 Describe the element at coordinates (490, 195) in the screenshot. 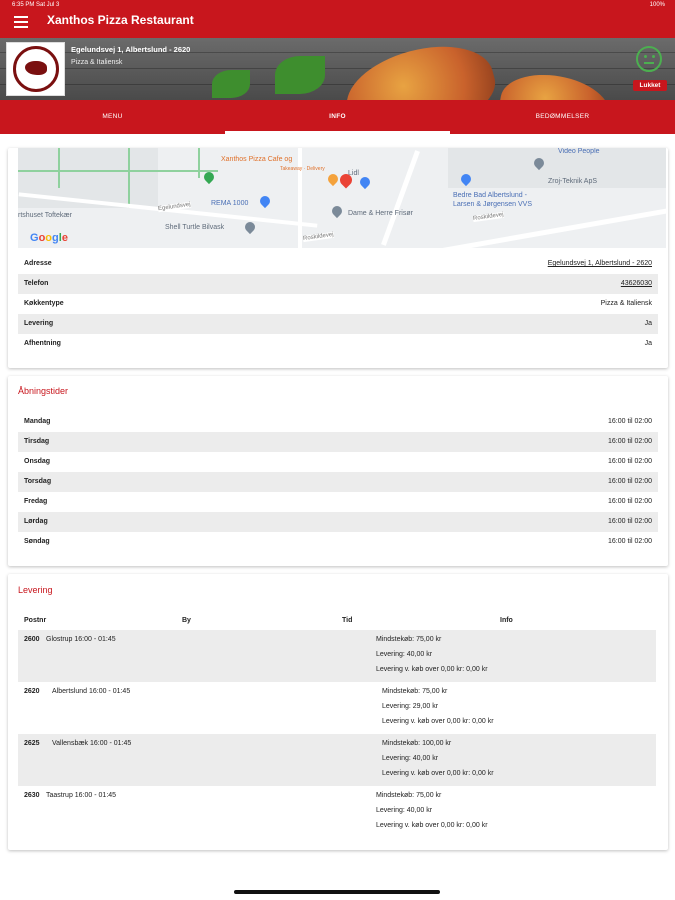

I see `map-label-bedrebad: Bedre Bad Albertslund -` at that location.